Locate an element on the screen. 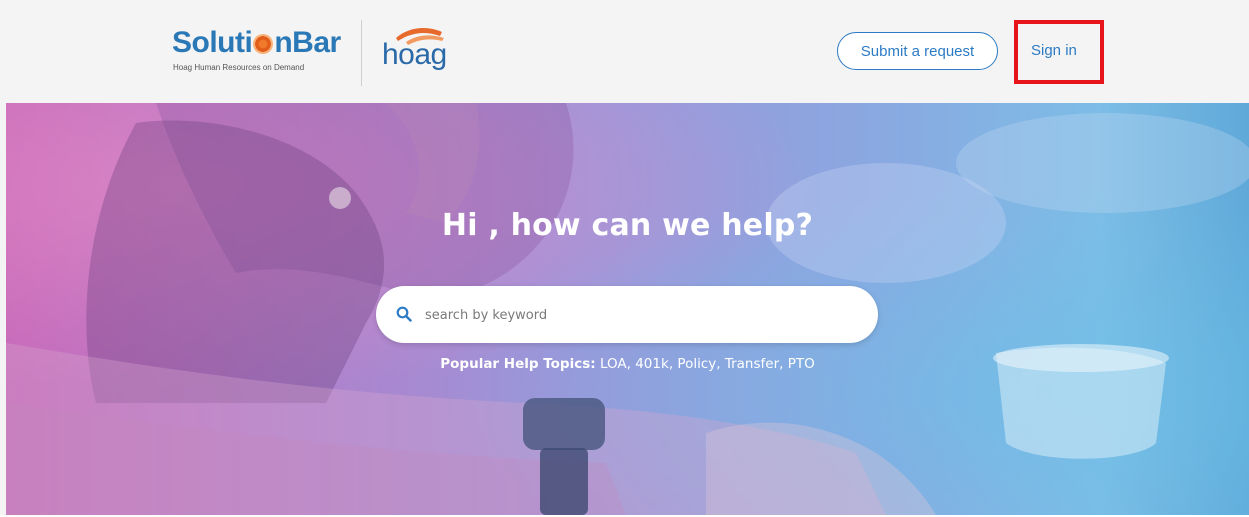 The height and width of the screenshot is (517, 1249). topic-link-pto: PTO is located at coordinates (801, 364).